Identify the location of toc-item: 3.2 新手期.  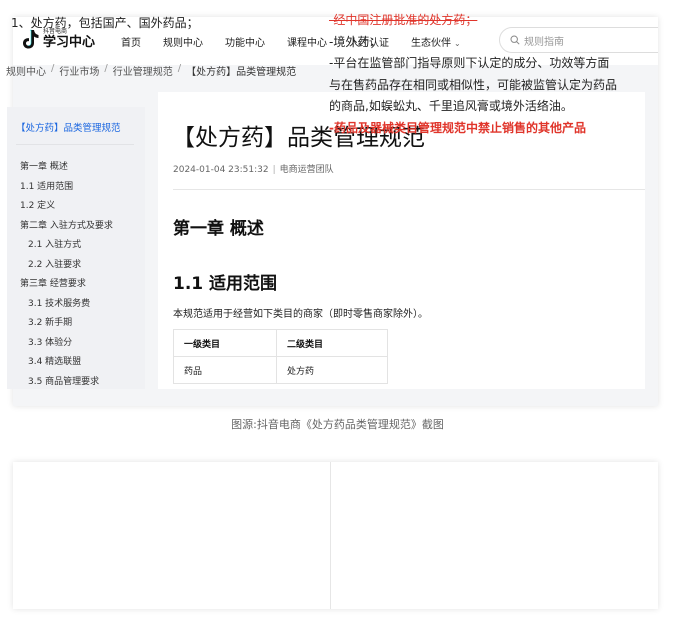
(66, 324).